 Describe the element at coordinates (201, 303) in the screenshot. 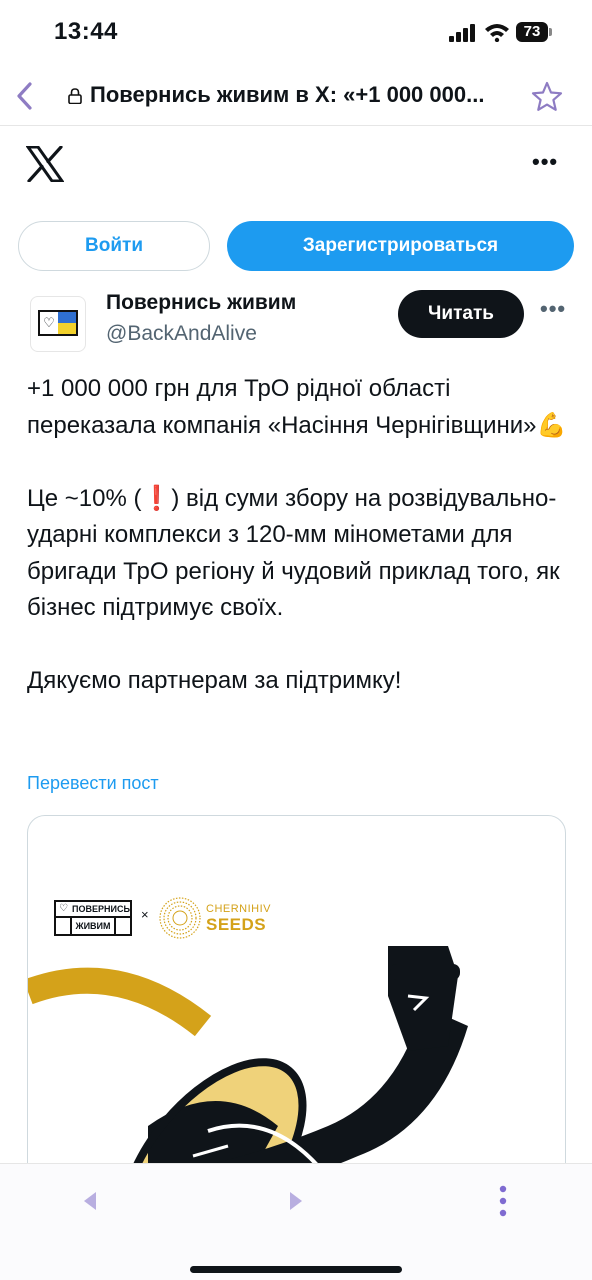

I see `author-name: Повернись живим` at that location.